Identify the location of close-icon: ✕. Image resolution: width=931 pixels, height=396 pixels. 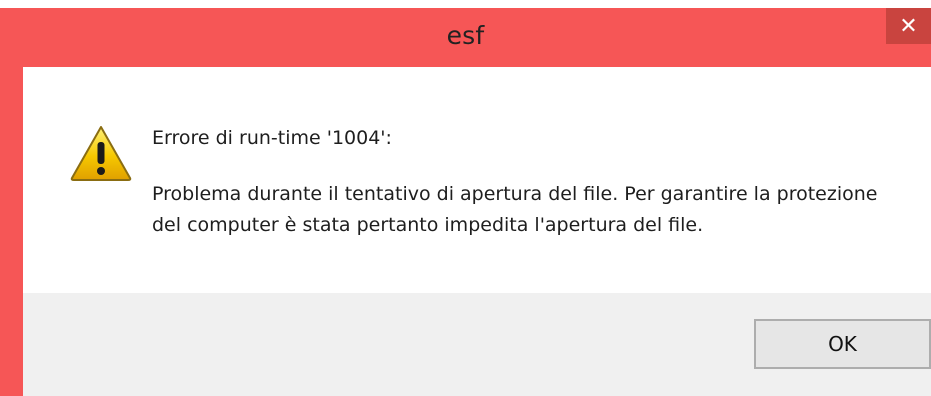
(908, 26).